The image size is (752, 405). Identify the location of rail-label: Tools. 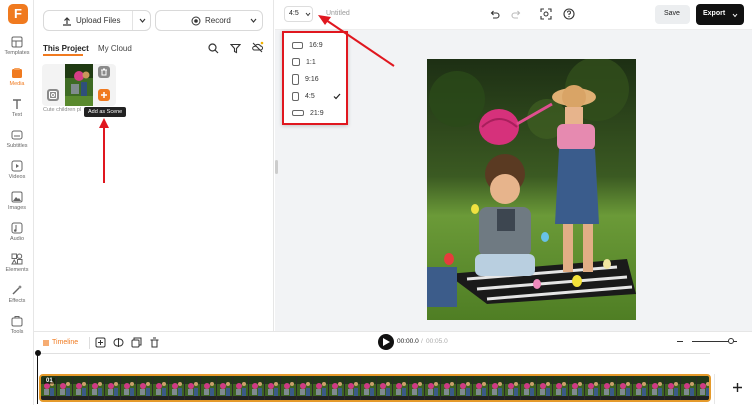
(17, 332).